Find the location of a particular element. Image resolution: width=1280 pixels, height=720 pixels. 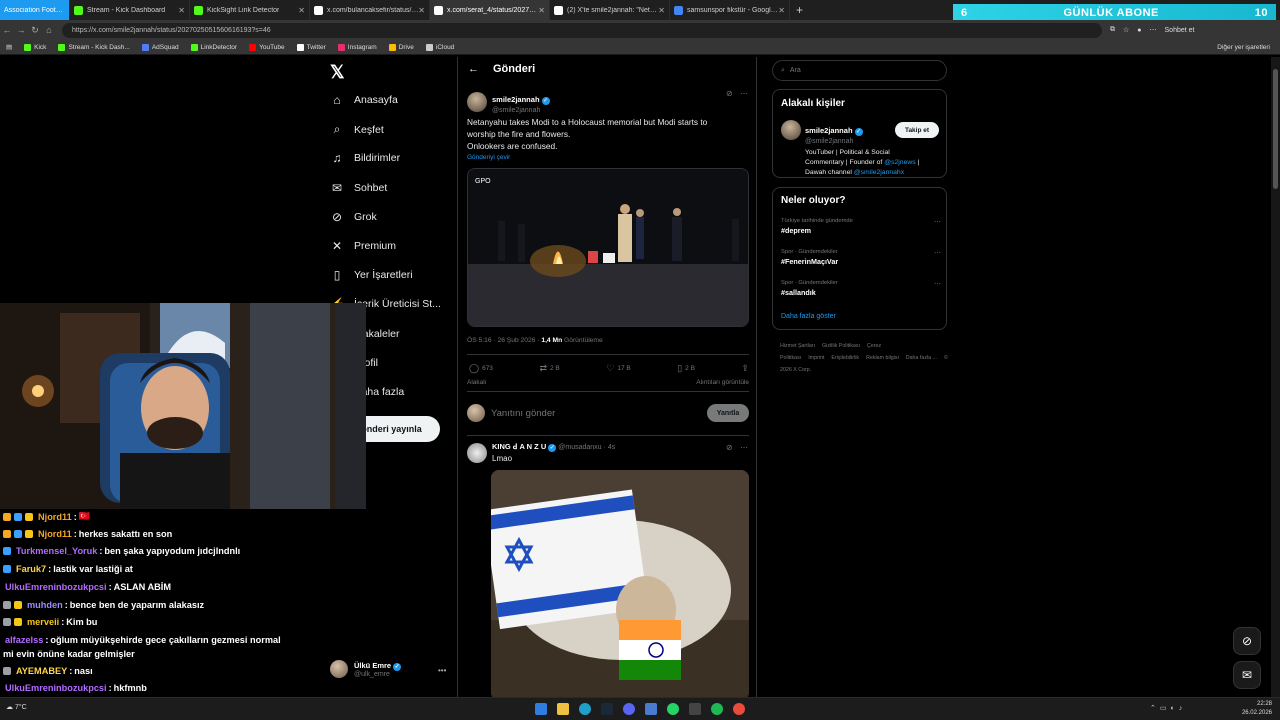

reply-author-name: KING ꓒ A N Z U is located at coordinates (519, 446).